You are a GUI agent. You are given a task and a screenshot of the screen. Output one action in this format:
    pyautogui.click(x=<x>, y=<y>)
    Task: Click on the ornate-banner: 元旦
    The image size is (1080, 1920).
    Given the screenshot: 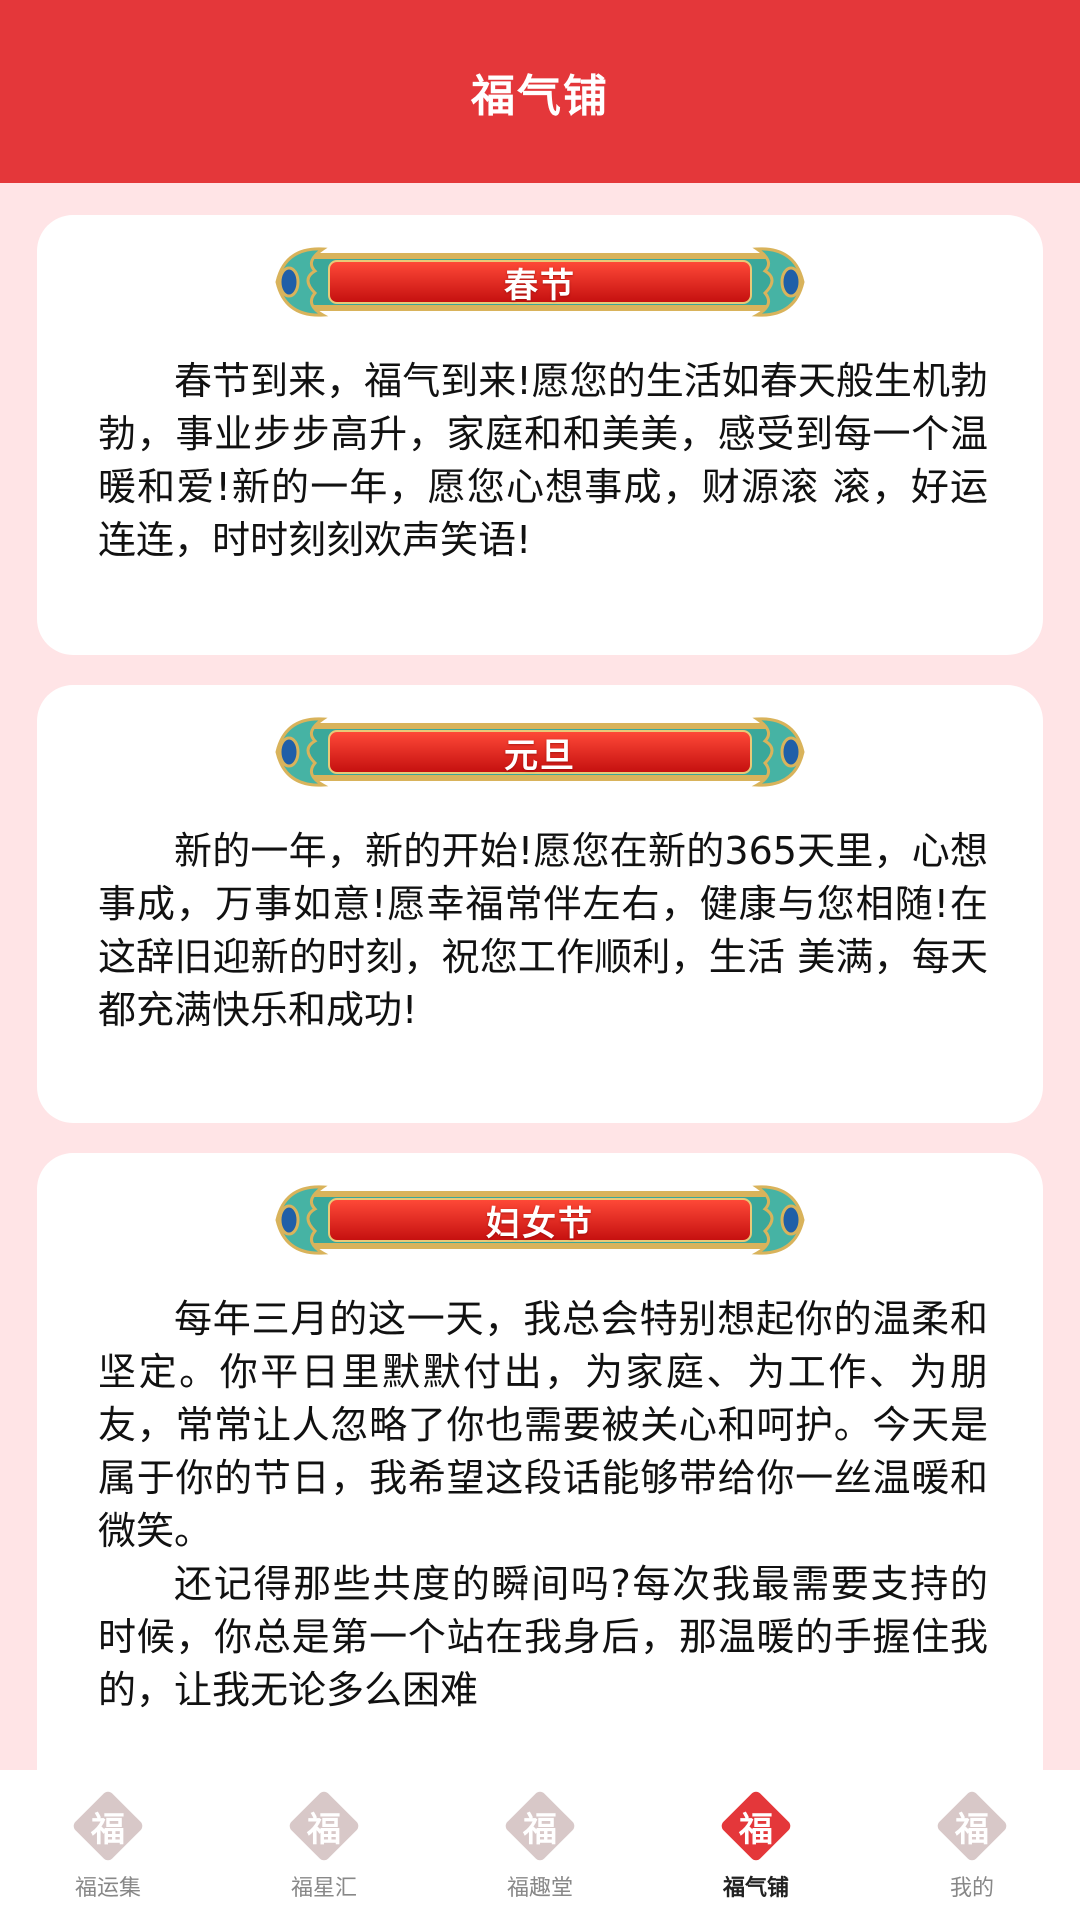 What is the action you would take?
    pyautogui.click(x=540, y=752)
    